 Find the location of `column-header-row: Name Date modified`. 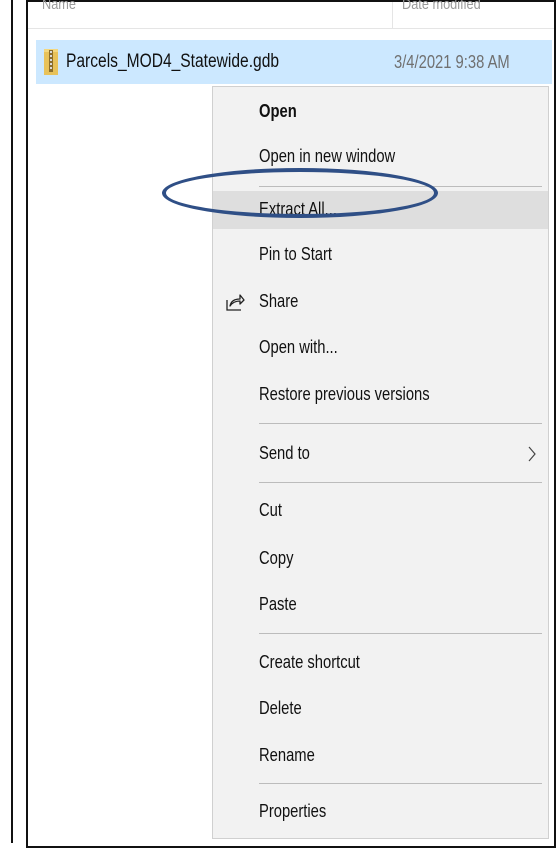

column-header-row: Name Date modified is located at coordinates (291, 14).